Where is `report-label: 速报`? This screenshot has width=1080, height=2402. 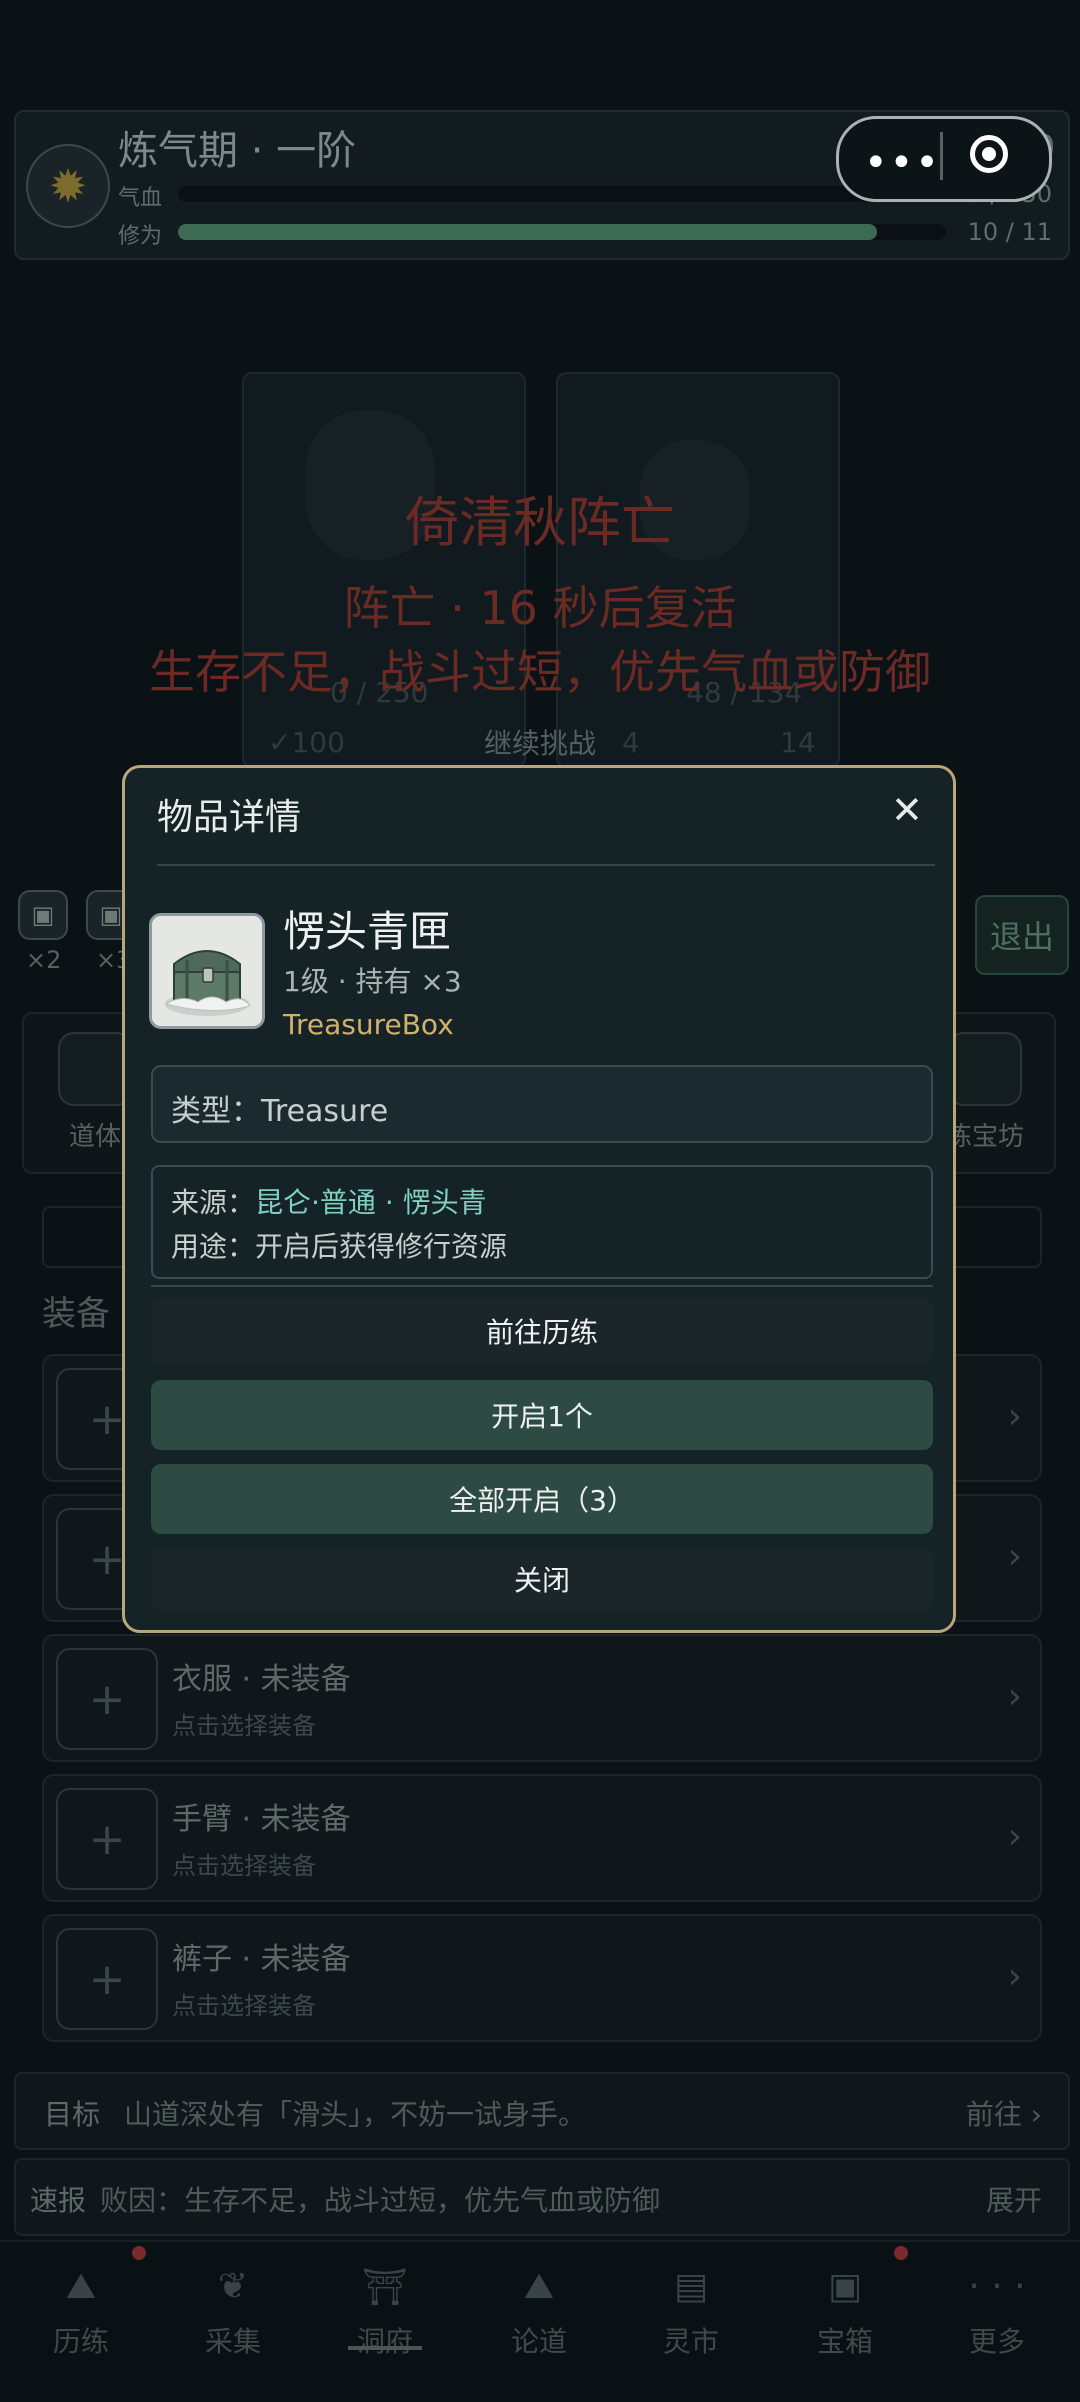
report-label: 速报 is located at coordinates (58, 2200).